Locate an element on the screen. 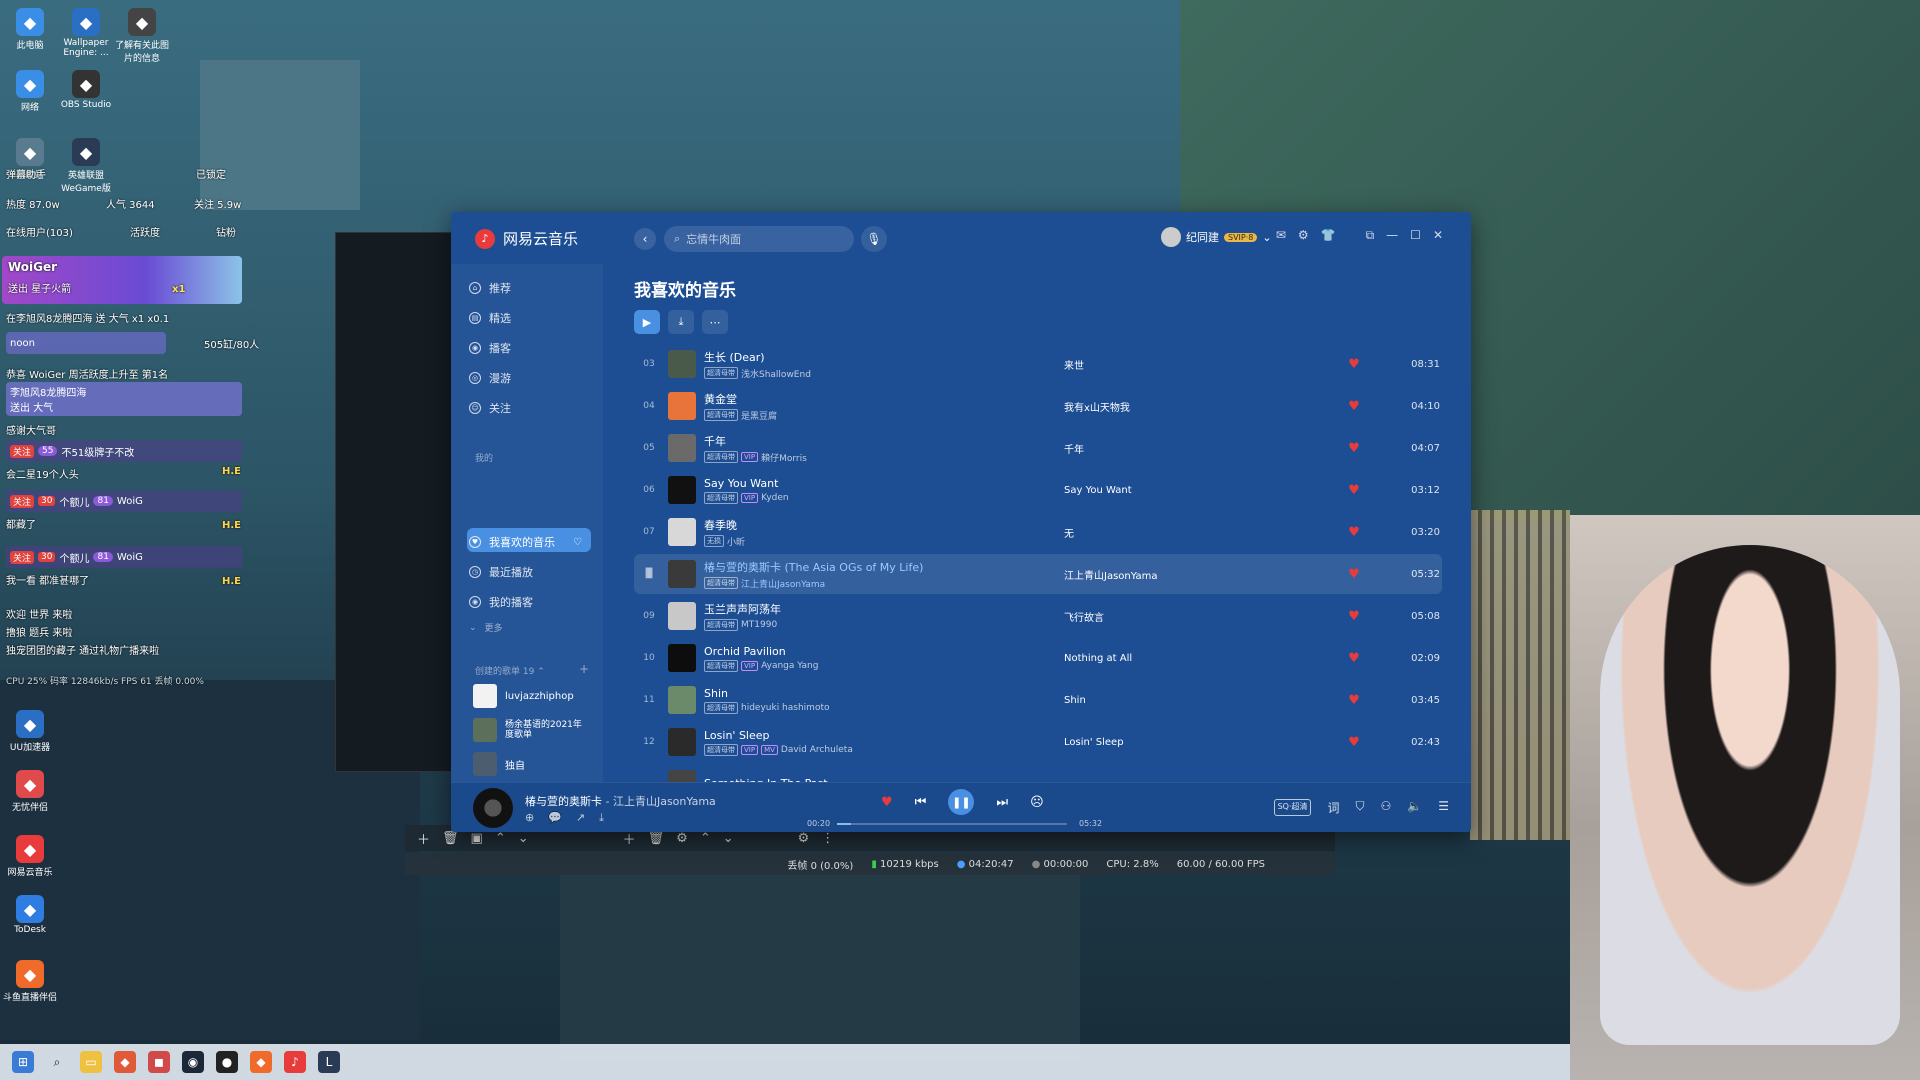 The image size is (1920, 1080). user-name: 纪同建 is located at coordinates (1202, 237).